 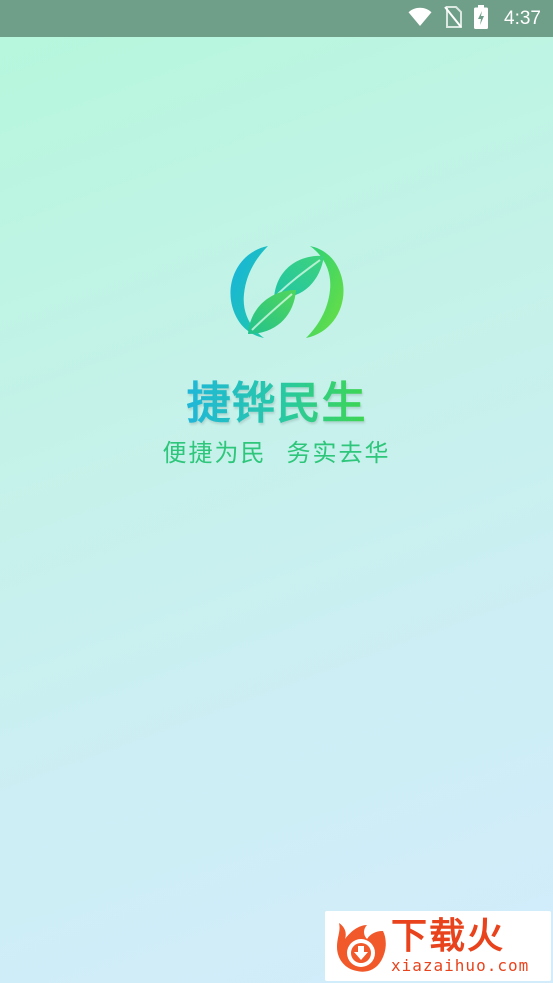 I want to click on watermark-site: xiazaihuo.com, so click(x=460, y=965).